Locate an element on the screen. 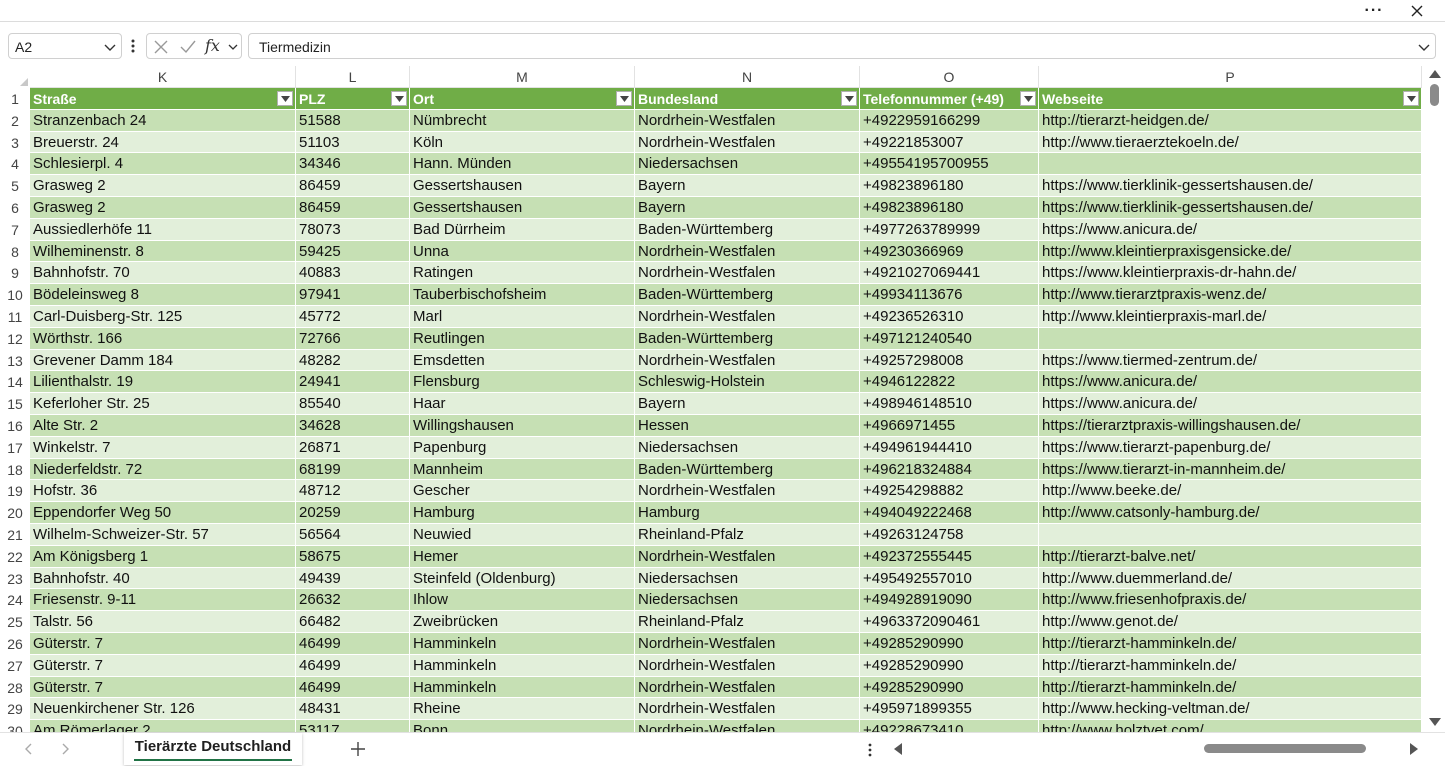 The width and height of the screenshot is (1445, 766). table-cell: Lilienthalstr. 19 is located at coordinates (163, 382).